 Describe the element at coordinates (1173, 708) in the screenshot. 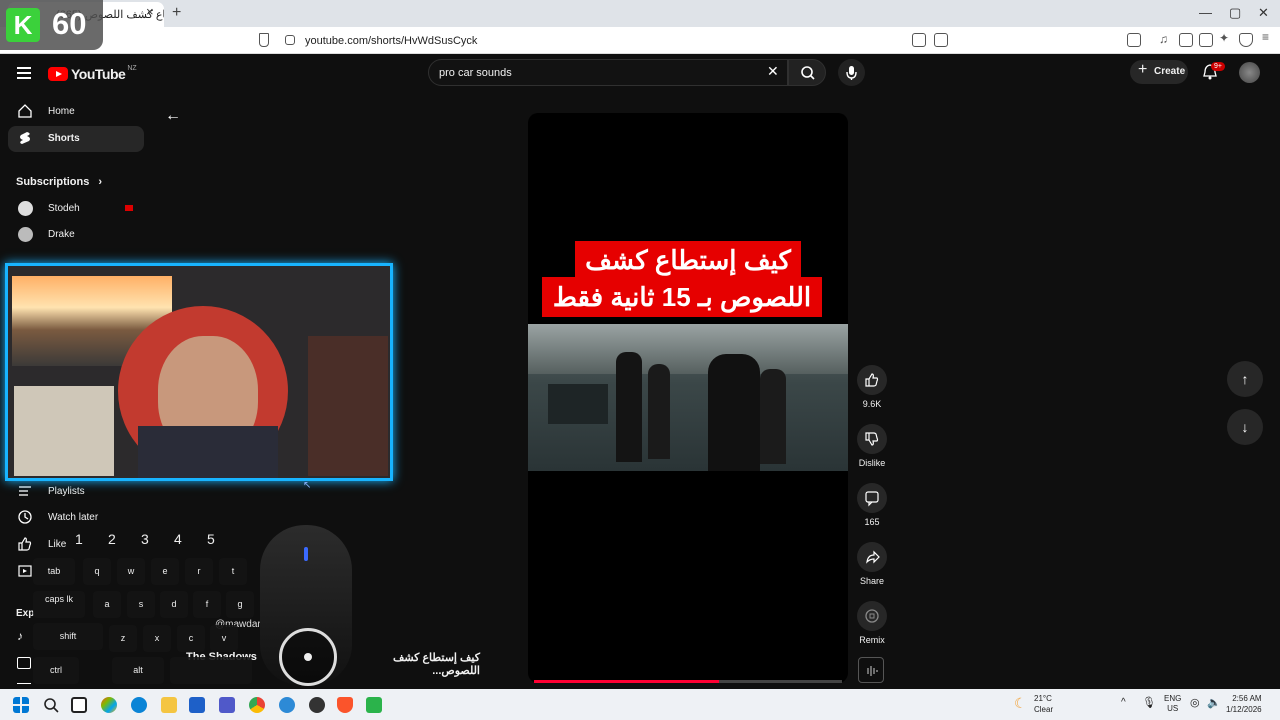

I see `keyboard-layout: US` at that location.